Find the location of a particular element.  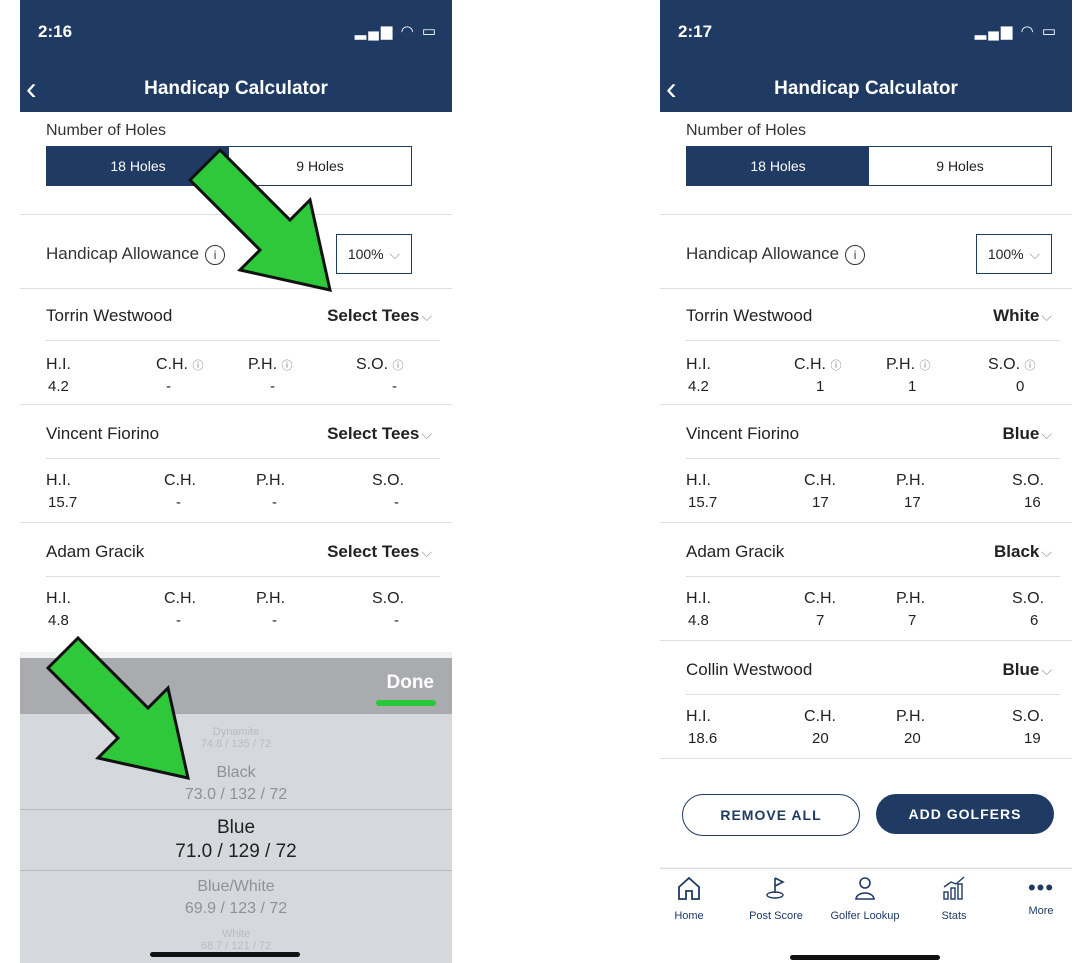

ph-header: P.H. ⓘ is located at coordinates (270, 365).